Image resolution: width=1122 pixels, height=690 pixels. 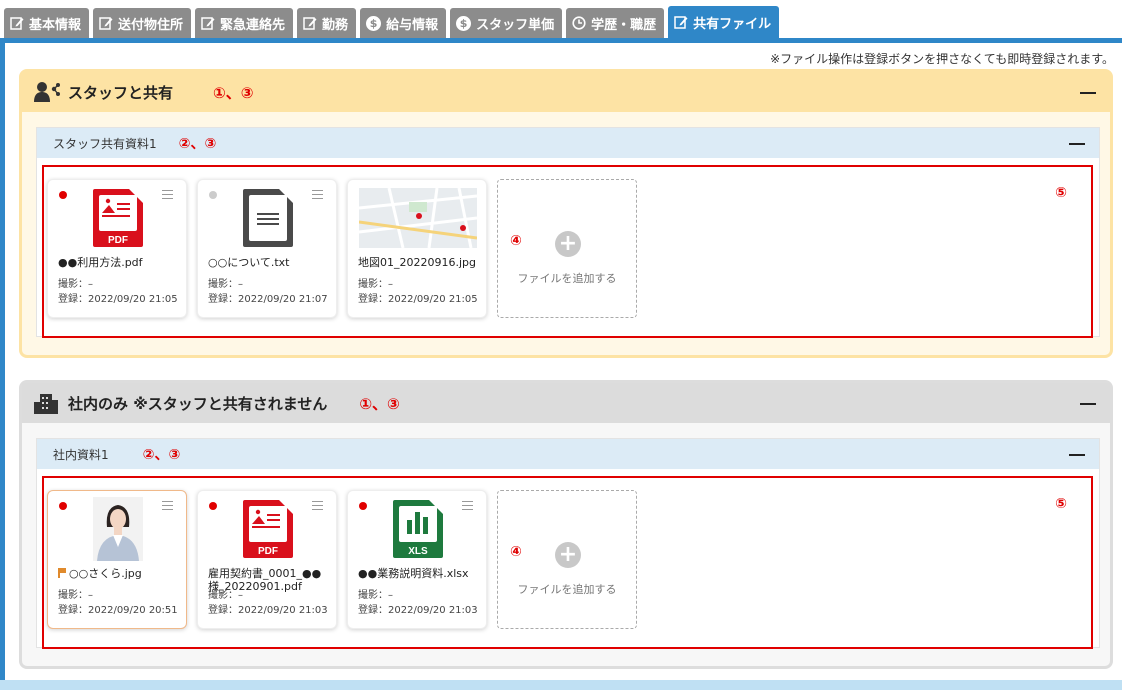 I want to click on file-name: ●●利用方法.pdf, so click(x=100, y=262).